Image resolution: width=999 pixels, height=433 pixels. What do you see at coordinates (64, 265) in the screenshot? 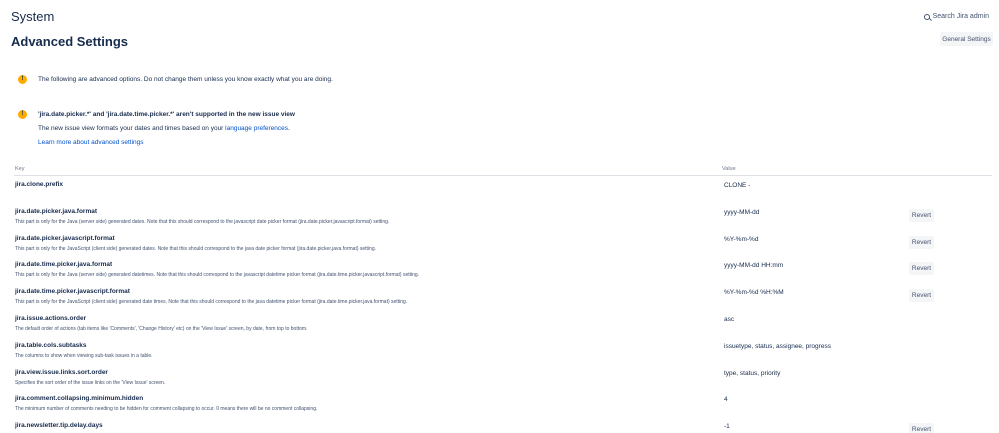
I see `setting-key: jira.date.time.picker.java.format` at bounding box center [64, 265].